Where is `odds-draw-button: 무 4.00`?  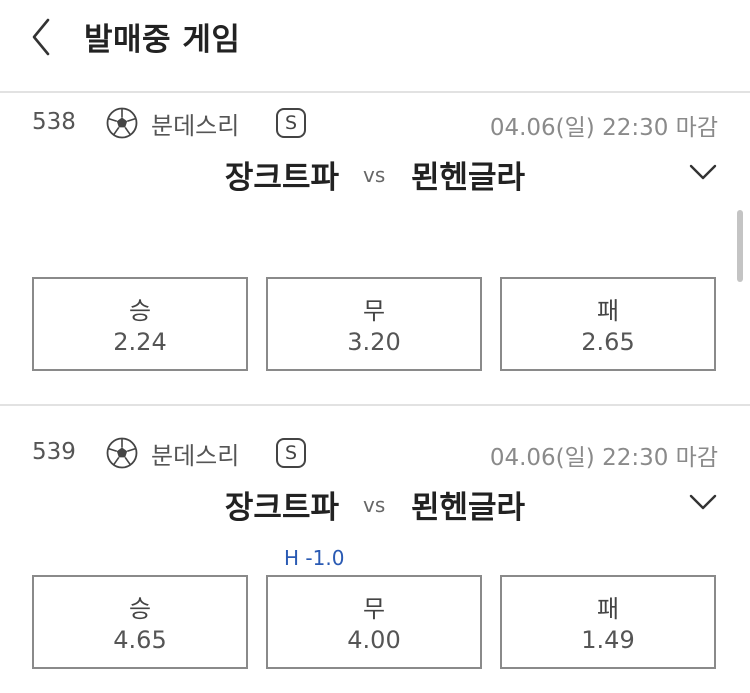
odds-draw-button: 무 4.00 is located at coordinates (374, 622).